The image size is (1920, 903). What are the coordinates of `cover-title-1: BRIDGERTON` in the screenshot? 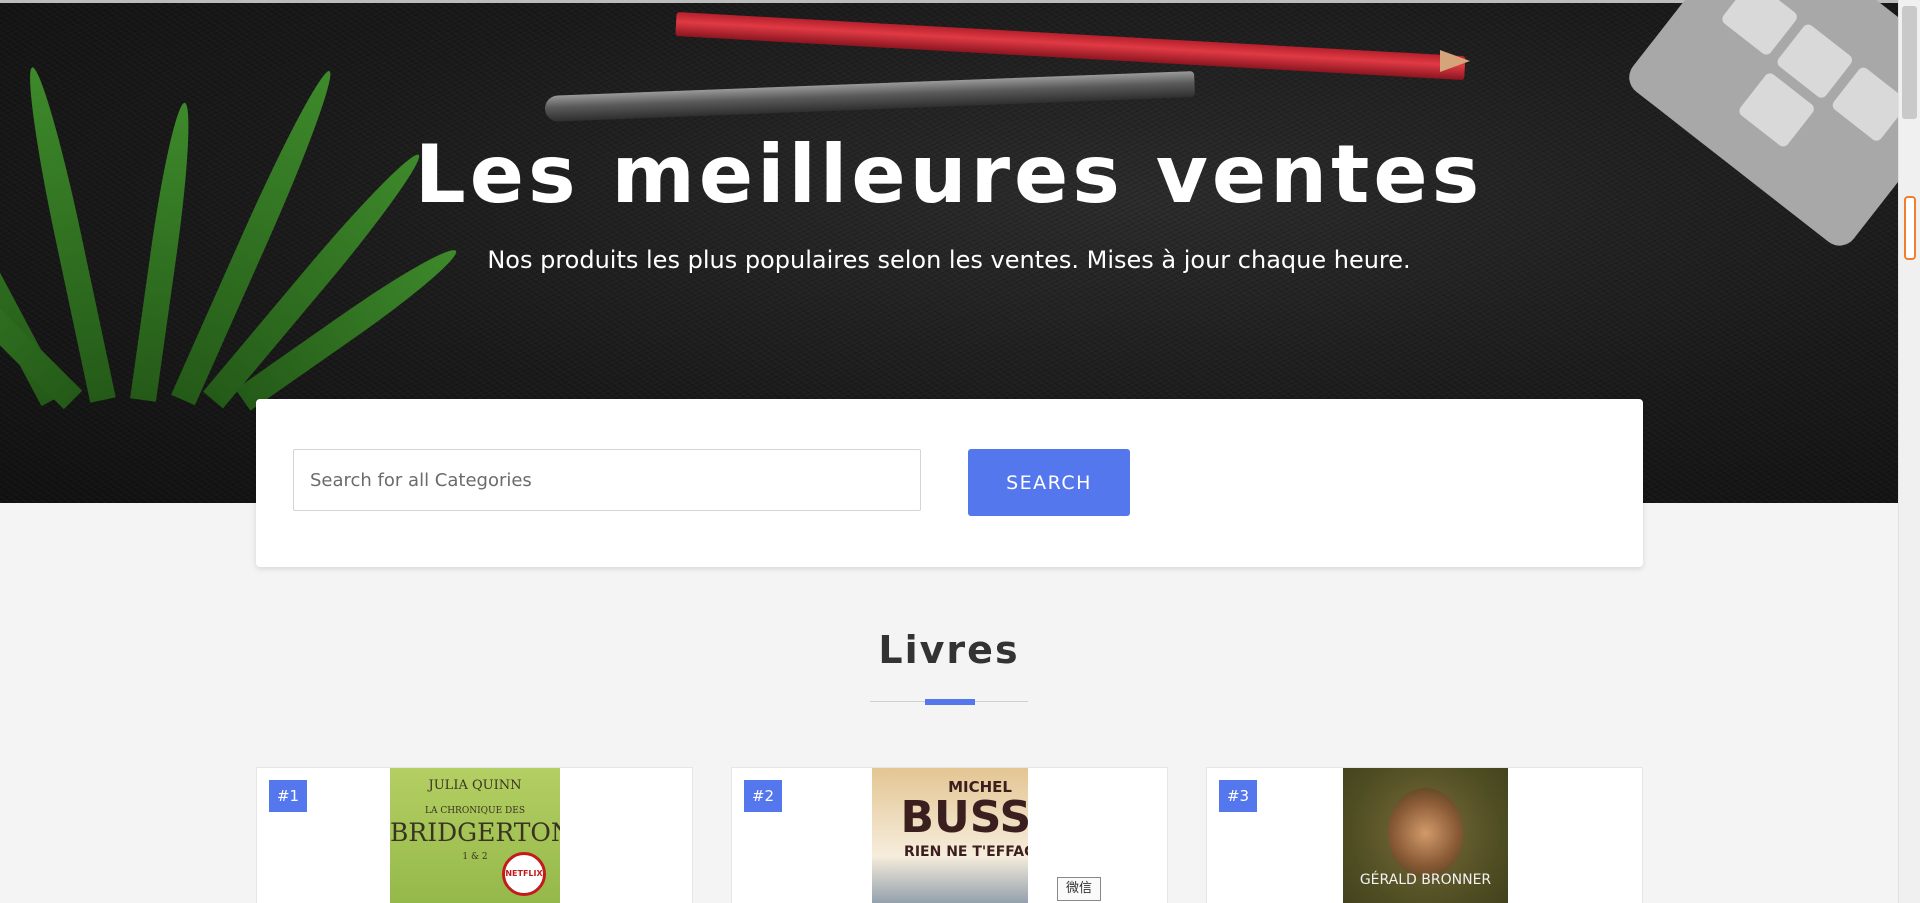 It's located at (475, 832).